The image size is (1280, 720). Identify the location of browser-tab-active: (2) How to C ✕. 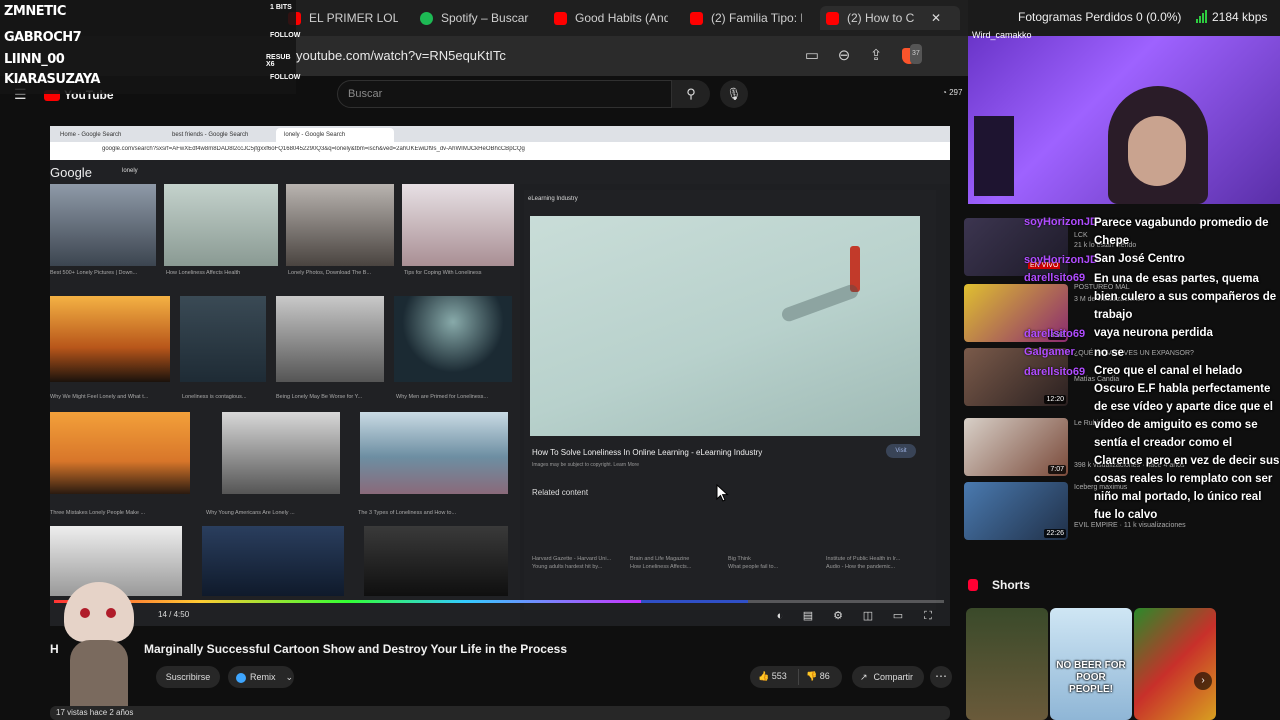
(890, 18).